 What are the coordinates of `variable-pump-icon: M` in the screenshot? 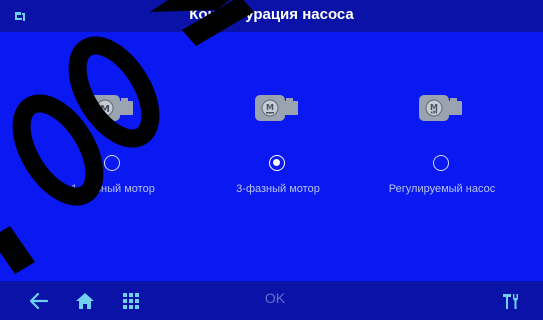 It's located at (440, 108).